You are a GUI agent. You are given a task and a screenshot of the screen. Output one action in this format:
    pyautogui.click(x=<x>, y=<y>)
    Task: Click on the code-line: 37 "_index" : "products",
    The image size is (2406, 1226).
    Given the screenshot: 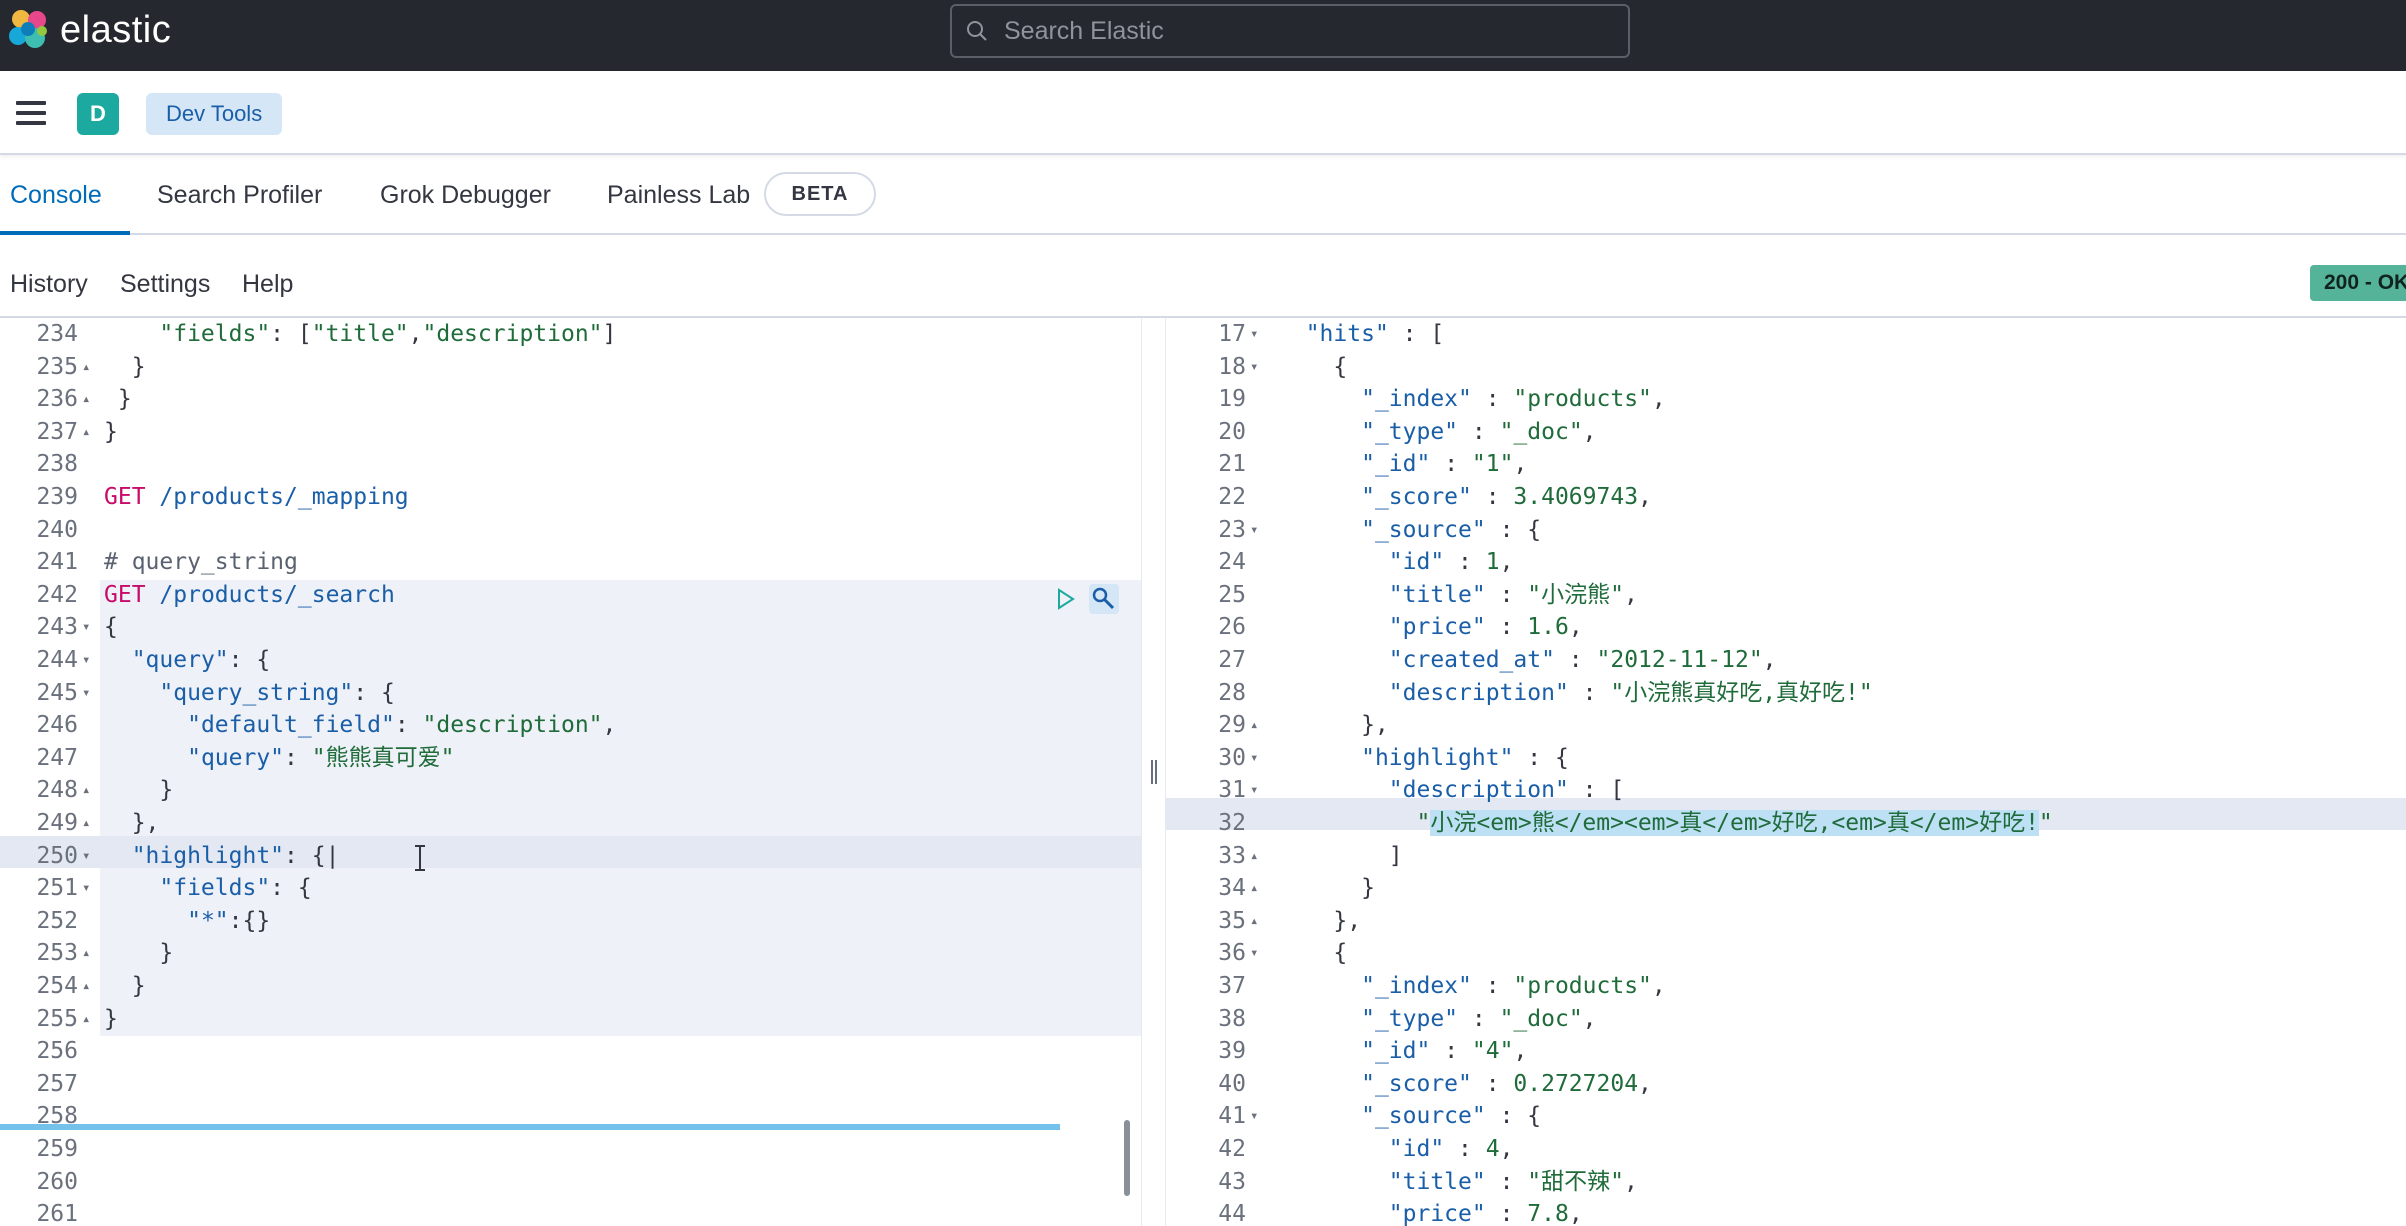 What is the action you would take?
    pyautogui.click(x=1786, y=986)
    